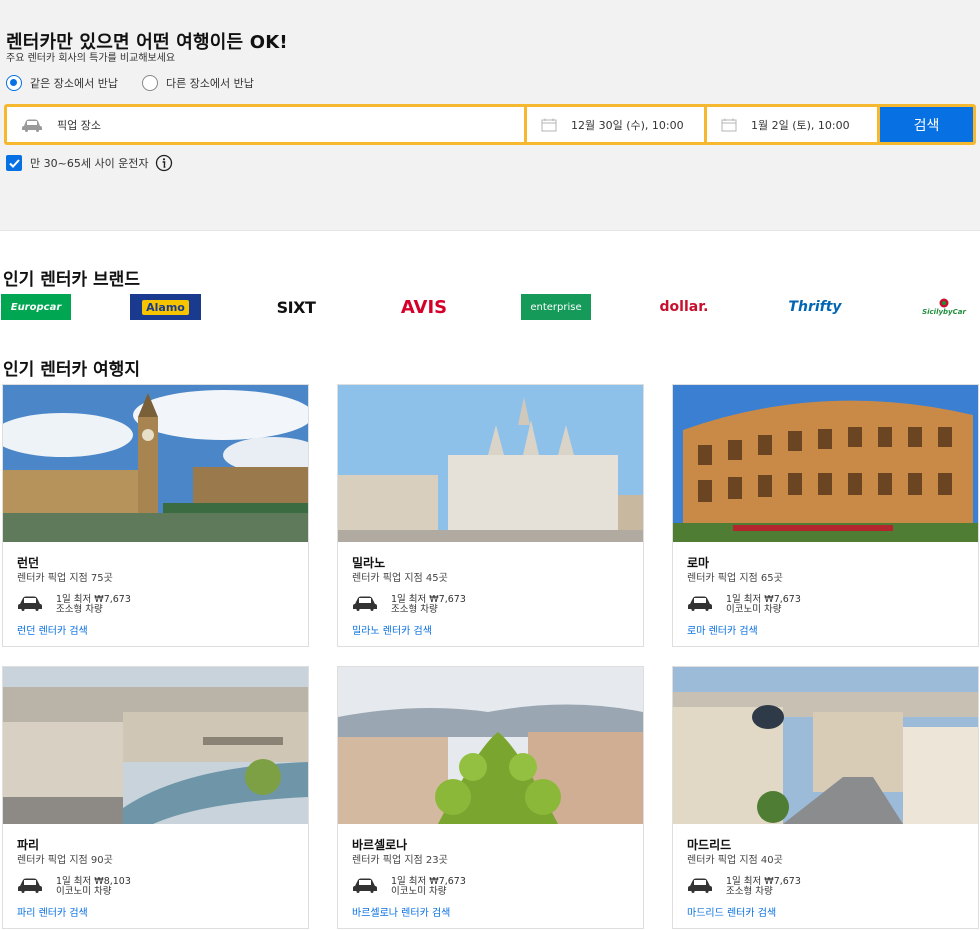 The image size is (980, 930). Describe the element at coordinates (400, 860) in the screenshot. I see `branch-count: 렌터카 픽업 지점 23곳` at that location.